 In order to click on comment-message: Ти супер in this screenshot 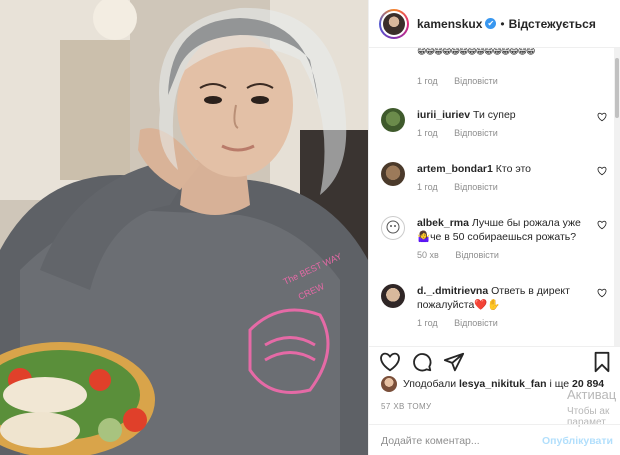, I will do `click(494, 115)`.